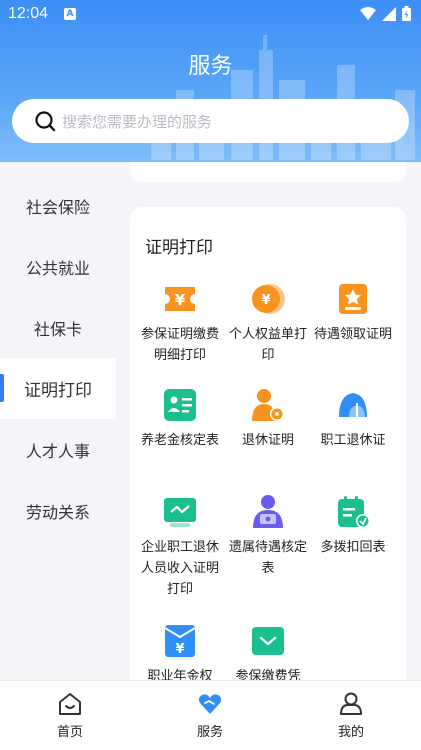 The width and height of the screenshot is (421, 750). Describe the element at coordinates (57, 269) in the screenshot. I see `sidebar-item-label: 公共就业` at that location.